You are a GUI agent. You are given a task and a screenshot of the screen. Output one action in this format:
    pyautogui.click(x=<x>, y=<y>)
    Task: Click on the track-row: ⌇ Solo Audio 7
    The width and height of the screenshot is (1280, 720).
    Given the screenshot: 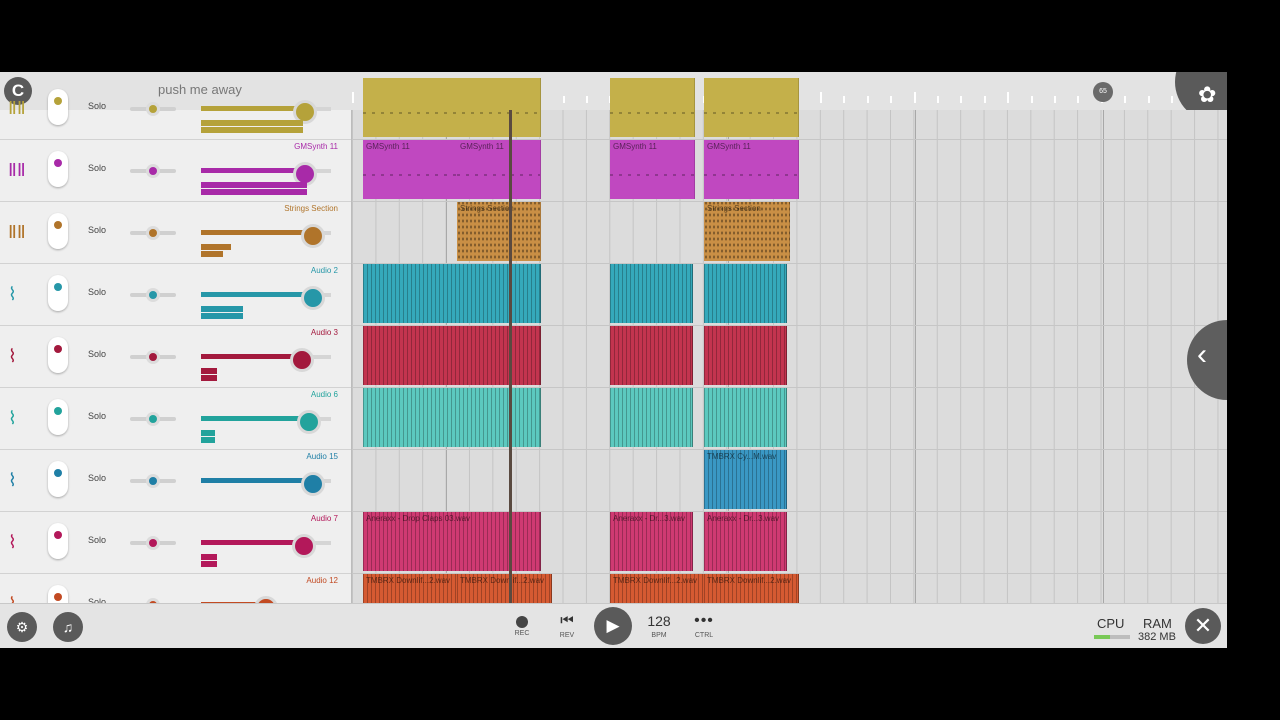 What is the action you would take?
    pyautogui.click(x=175, y=542)
    